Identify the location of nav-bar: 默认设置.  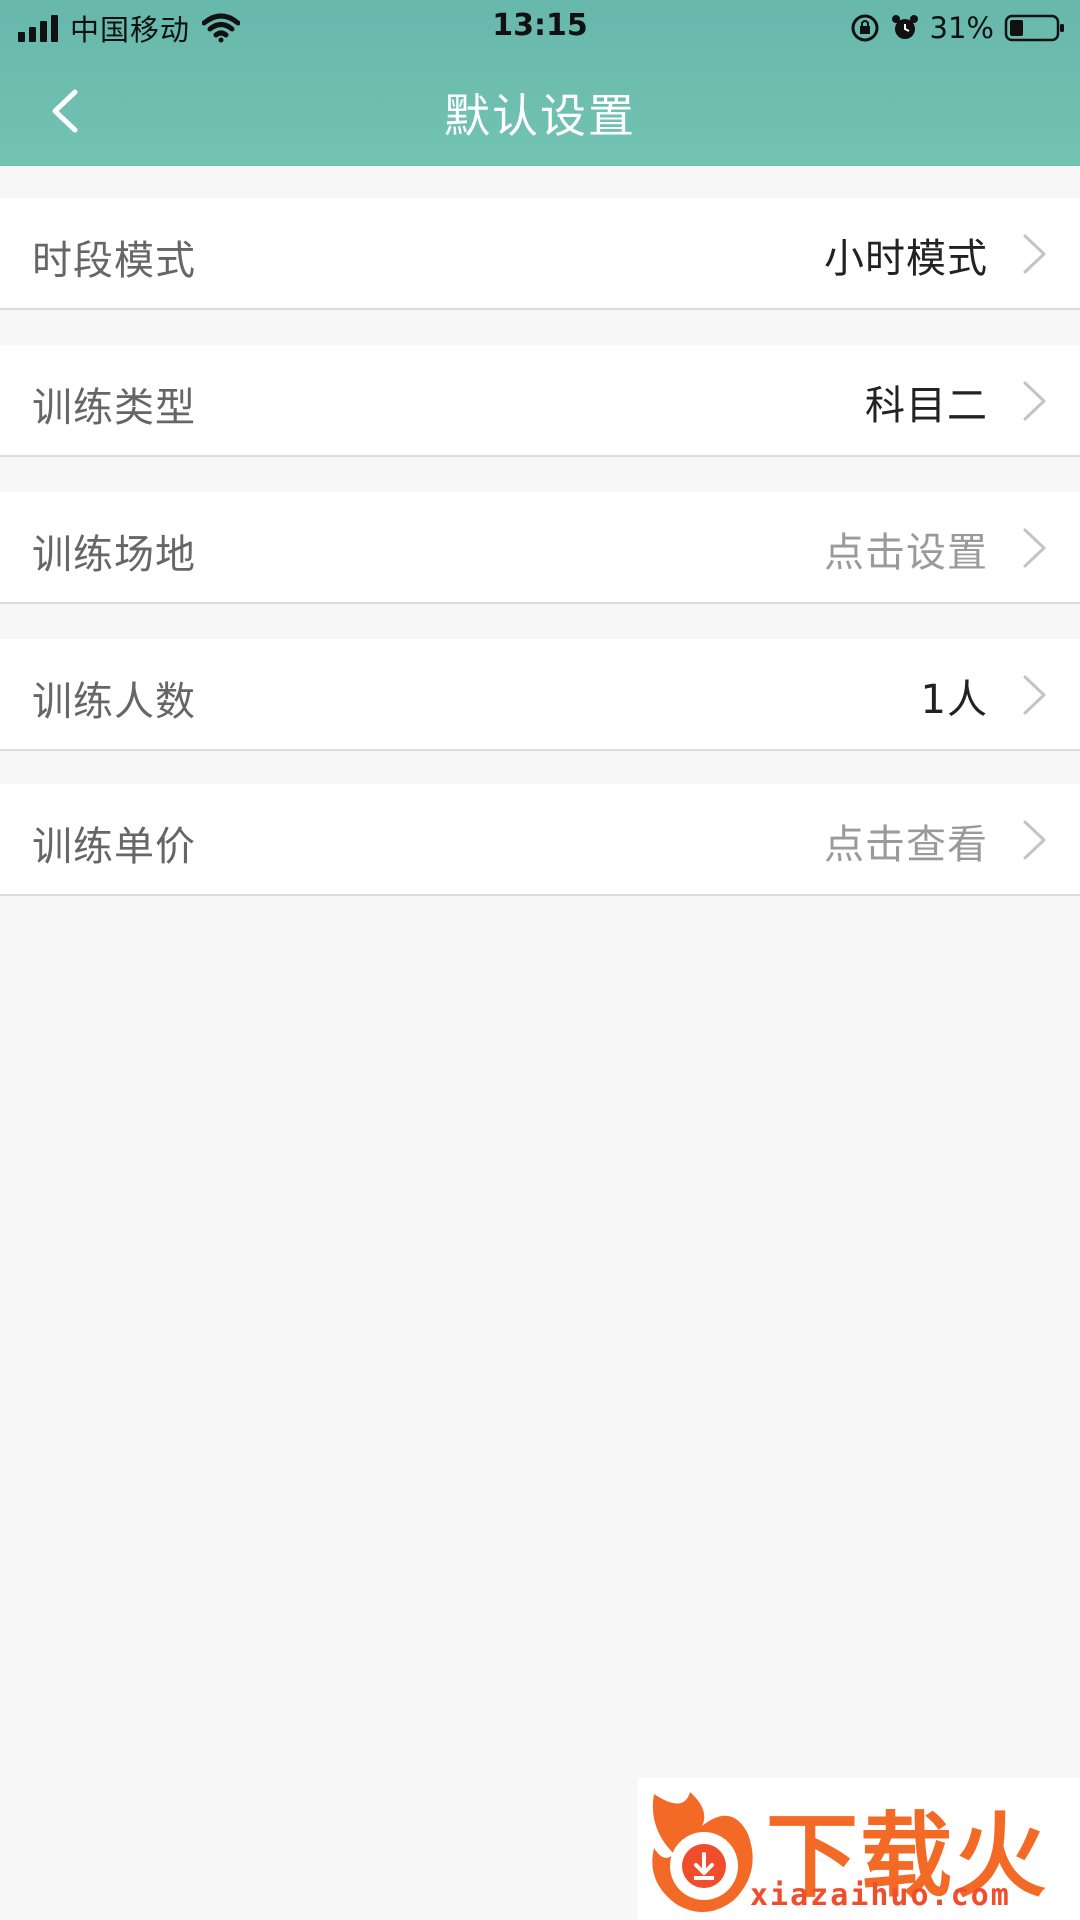
(540, 110).